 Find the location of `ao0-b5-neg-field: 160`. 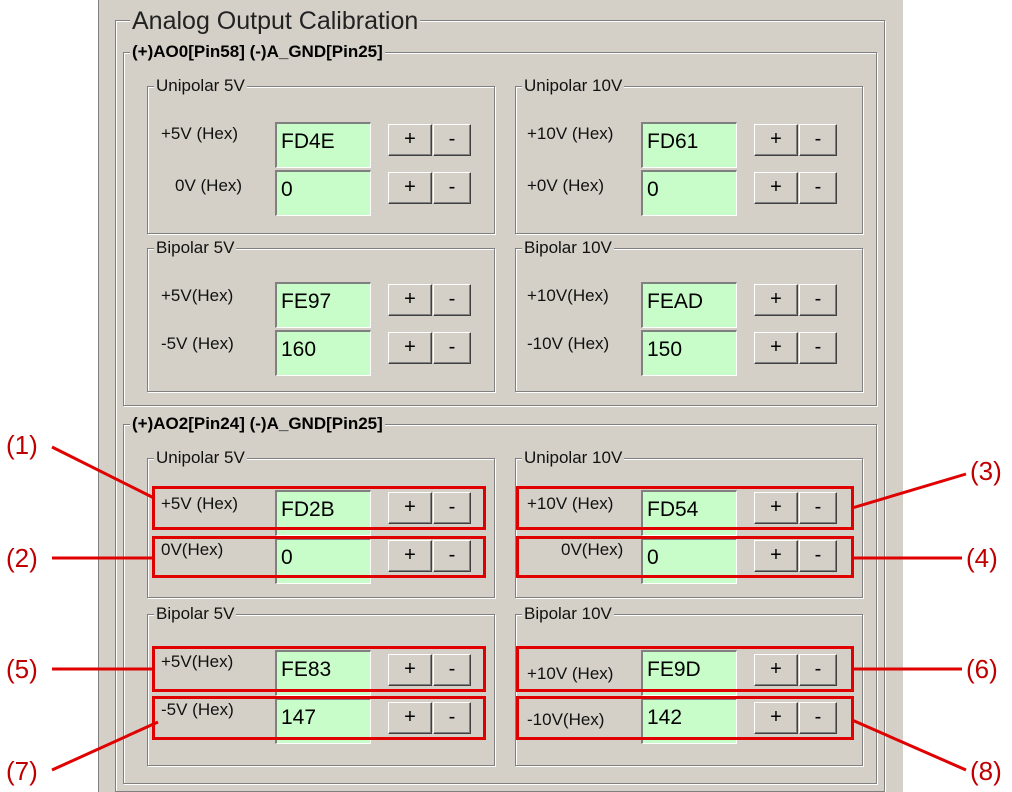

ao0-b5-neg-field: 160 is located at coordinates (323, 353).